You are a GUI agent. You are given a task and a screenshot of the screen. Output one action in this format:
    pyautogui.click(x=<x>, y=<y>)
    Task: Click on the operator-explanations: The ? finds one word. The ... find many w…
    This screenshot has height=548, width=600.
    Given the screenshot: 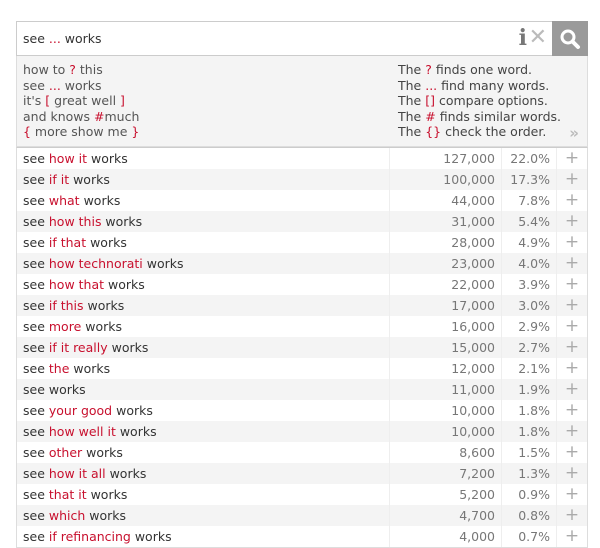 What is the action you would take?
    pyautogui.click(x=479, y=101)
    